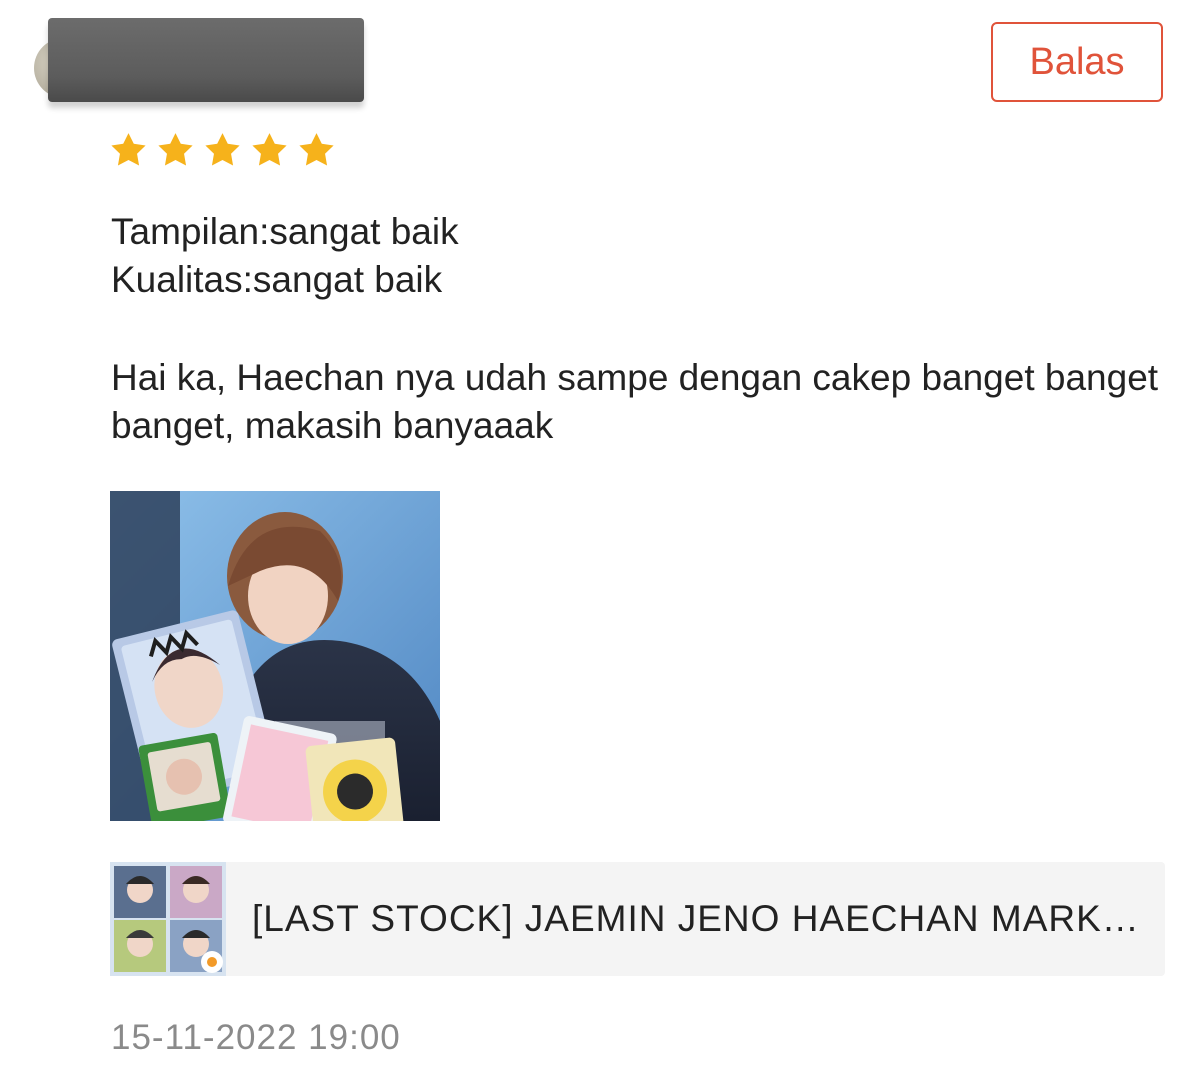 The width and height of the screenshot is (1200, 1089). I want to click on review-photo-image, so click(275, 656).